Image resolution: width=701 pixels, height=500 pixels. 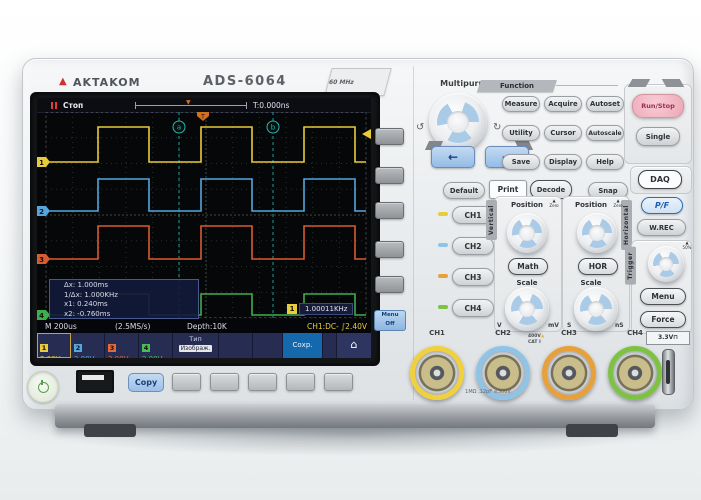 What do you see at coordinates (390, 320) in the screenshot?
I see `menu-off-button: Menu Off` at bounding box center [390, 320].